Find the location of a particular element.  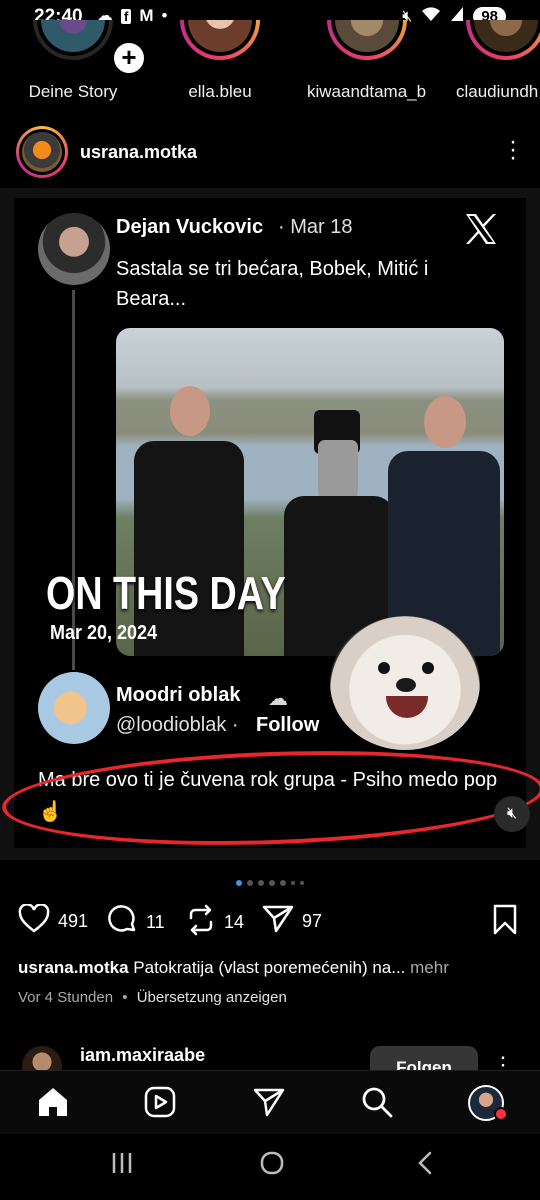

home-tab is located at coordinates (56, 1103).